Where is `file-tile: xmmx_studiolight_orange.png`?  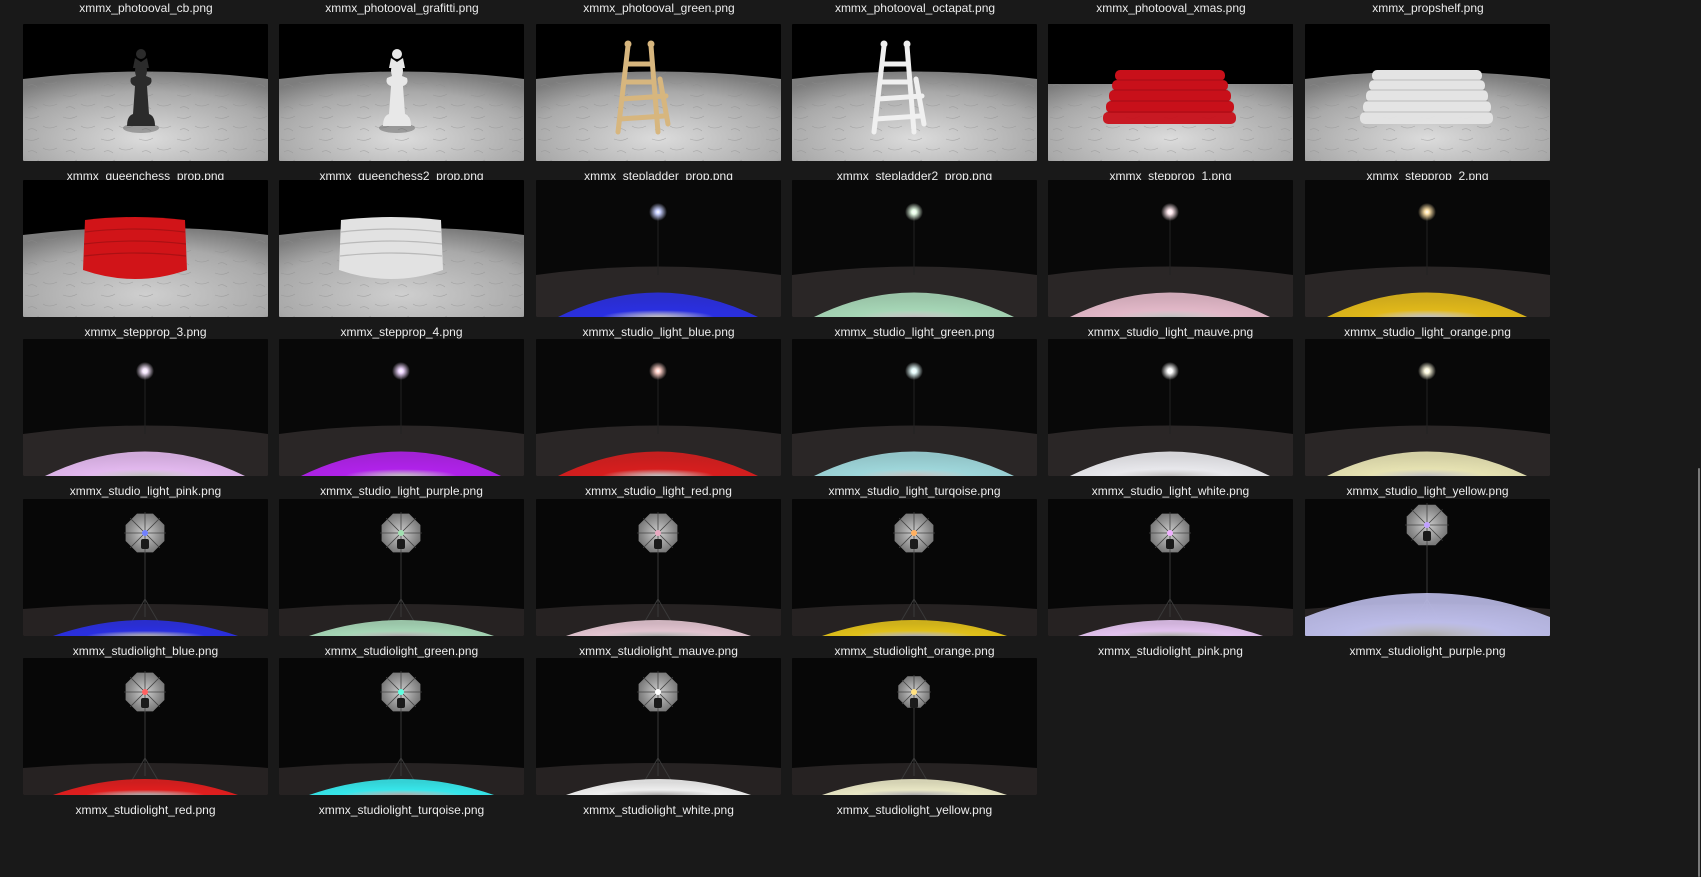 file-tile: xmmx_studiolight_orange.png is located at coordinates (914, 578).